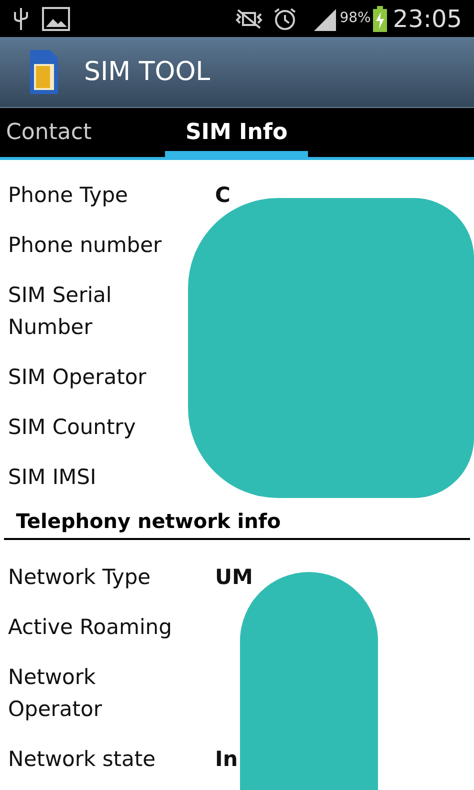  I want to click on field-label: Phone number, so click(85, 245).